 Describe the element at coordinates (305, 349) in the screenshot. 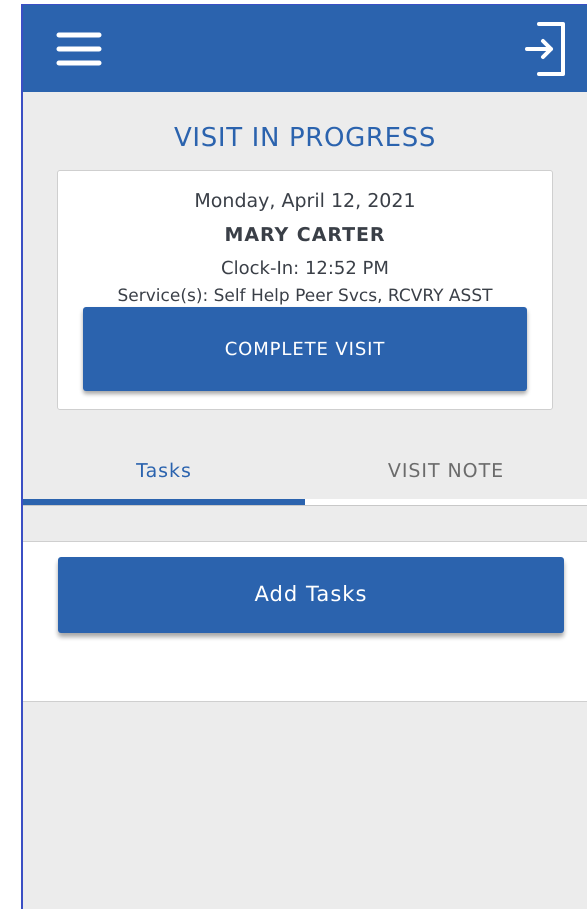

I see `complete-visit-button: COMPLETE VISIT` at that location.